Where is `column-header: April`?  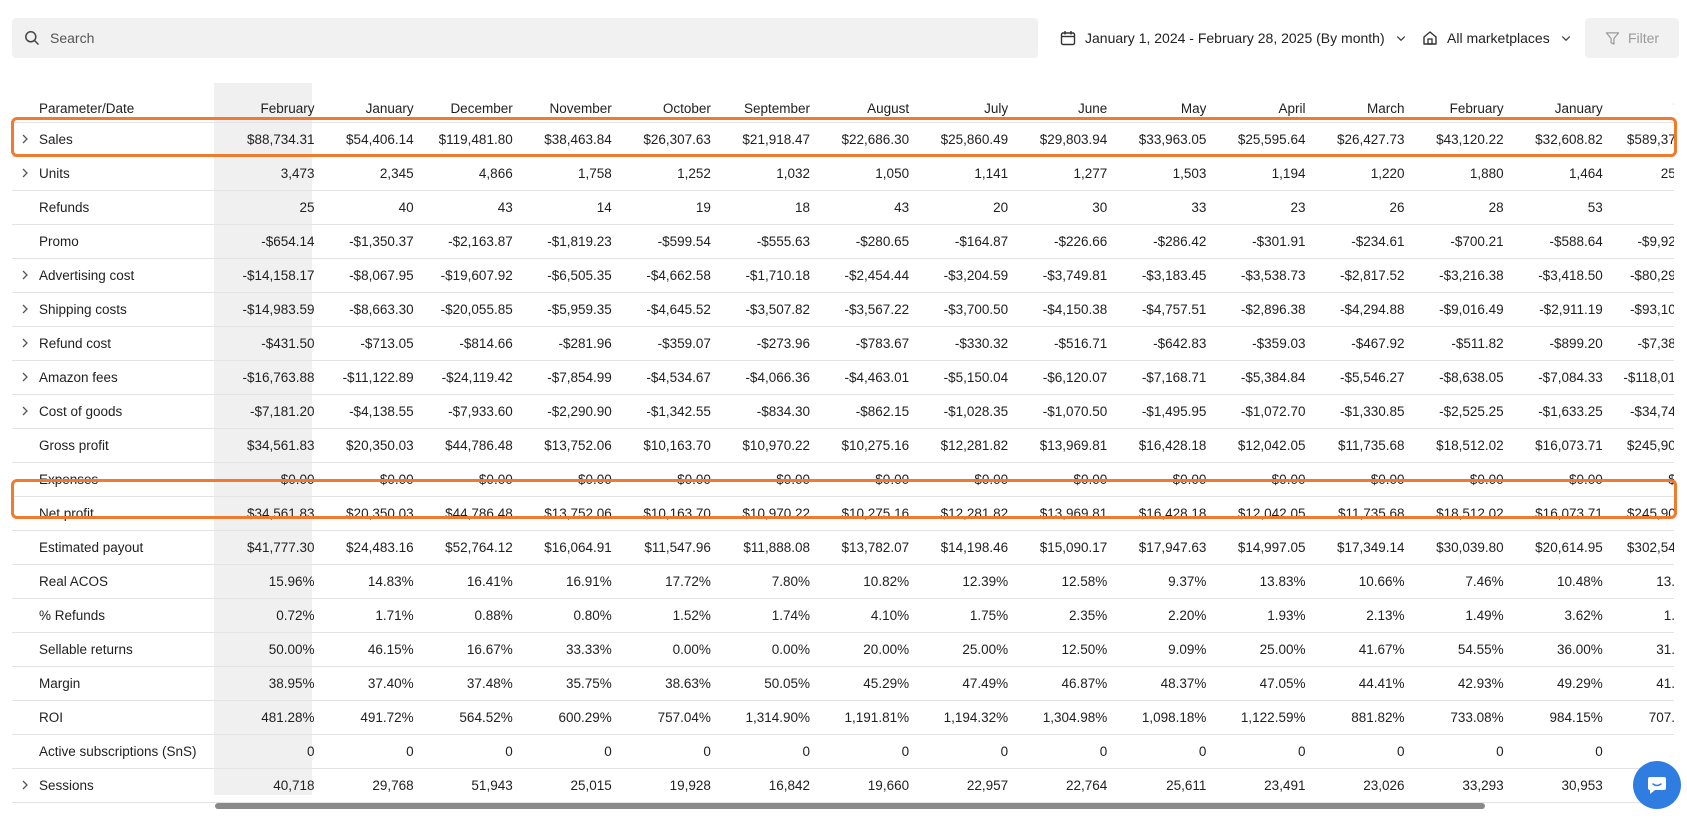 column-header: April is located at coordinates (1265, 101).